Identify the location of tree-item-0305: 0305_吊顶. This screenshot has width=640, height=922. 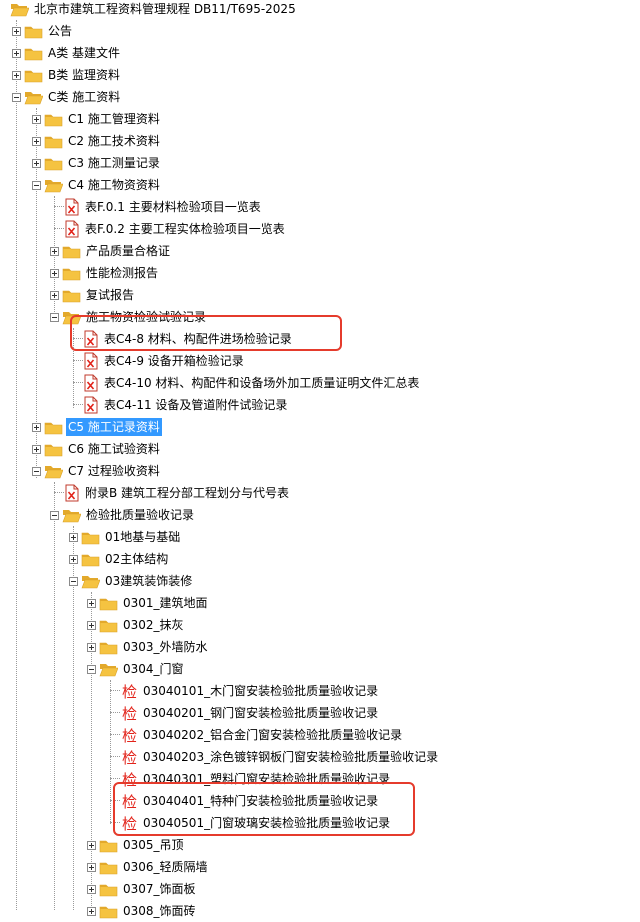
(136, 845).